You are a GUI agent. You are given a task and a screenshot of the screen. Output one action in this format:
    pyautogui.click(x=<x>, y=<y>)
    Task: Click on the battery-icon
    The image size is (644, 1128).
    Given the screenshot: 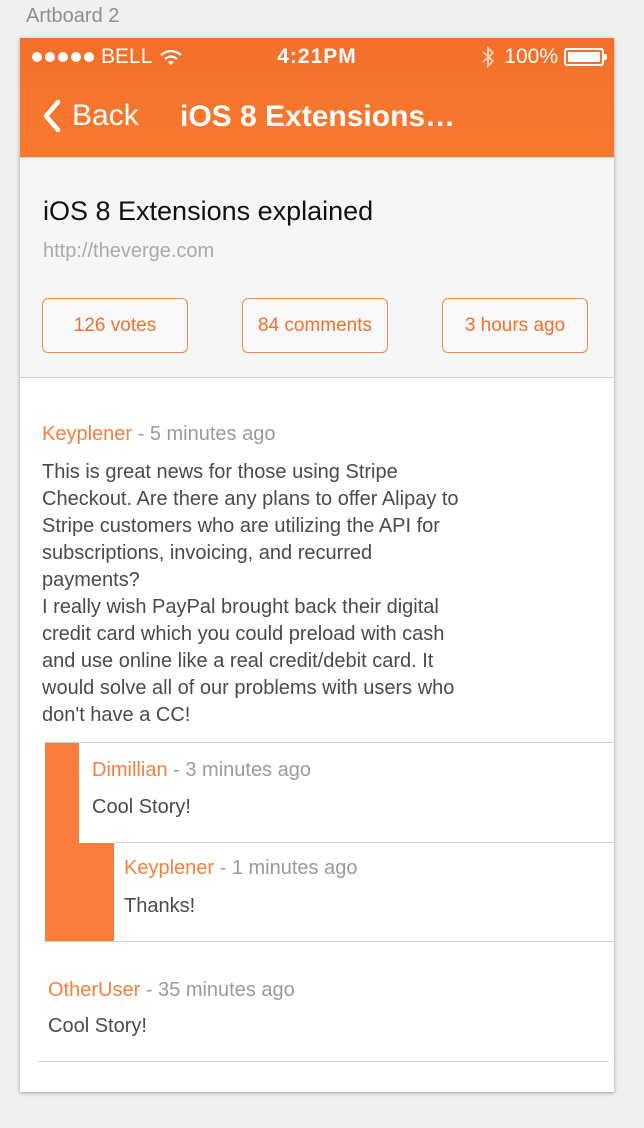 What is the action you would take?
    pyautogui.click(x=585, y=57)
    